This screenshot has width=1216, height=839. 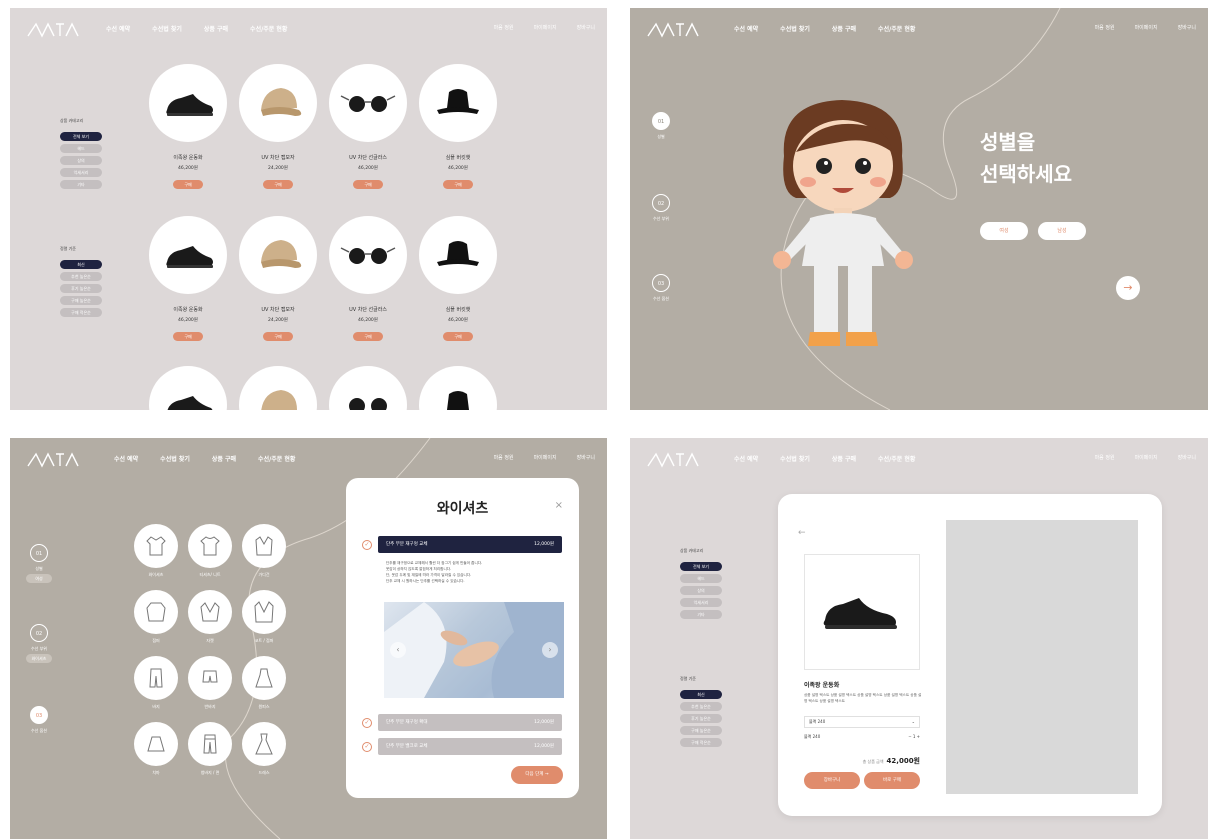 What do you see at coordinates (264, 749) in the screenshot?
I see `garment-dress: 드레스` at bounding box center [264, 749].